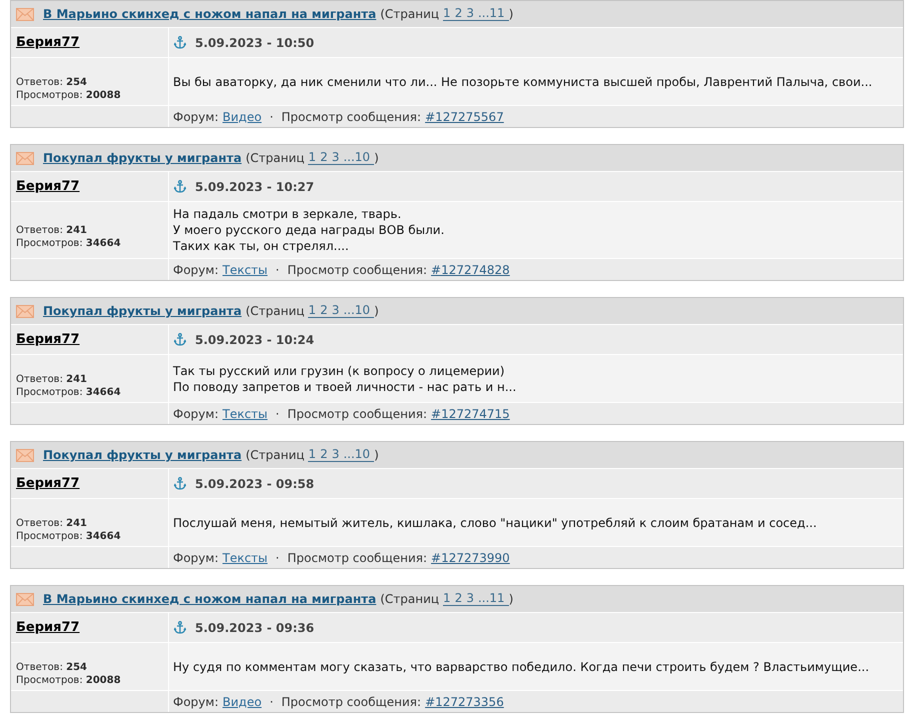  Describe the element at coordinates (470, 557) in the screenshot. I see `post-link: #127273990` at that location.